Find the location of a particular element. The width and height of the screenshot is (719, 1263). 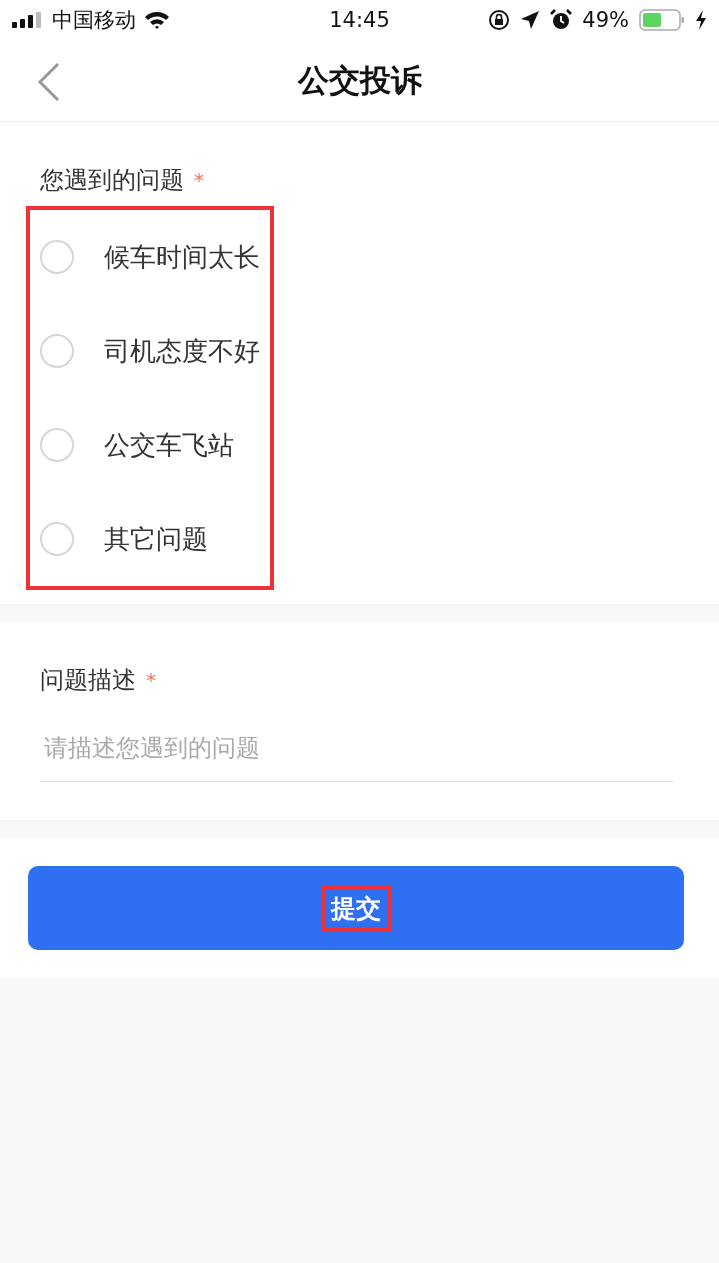

description-input: 请描述您遇到的问题 is located at coordinates (356, 747).